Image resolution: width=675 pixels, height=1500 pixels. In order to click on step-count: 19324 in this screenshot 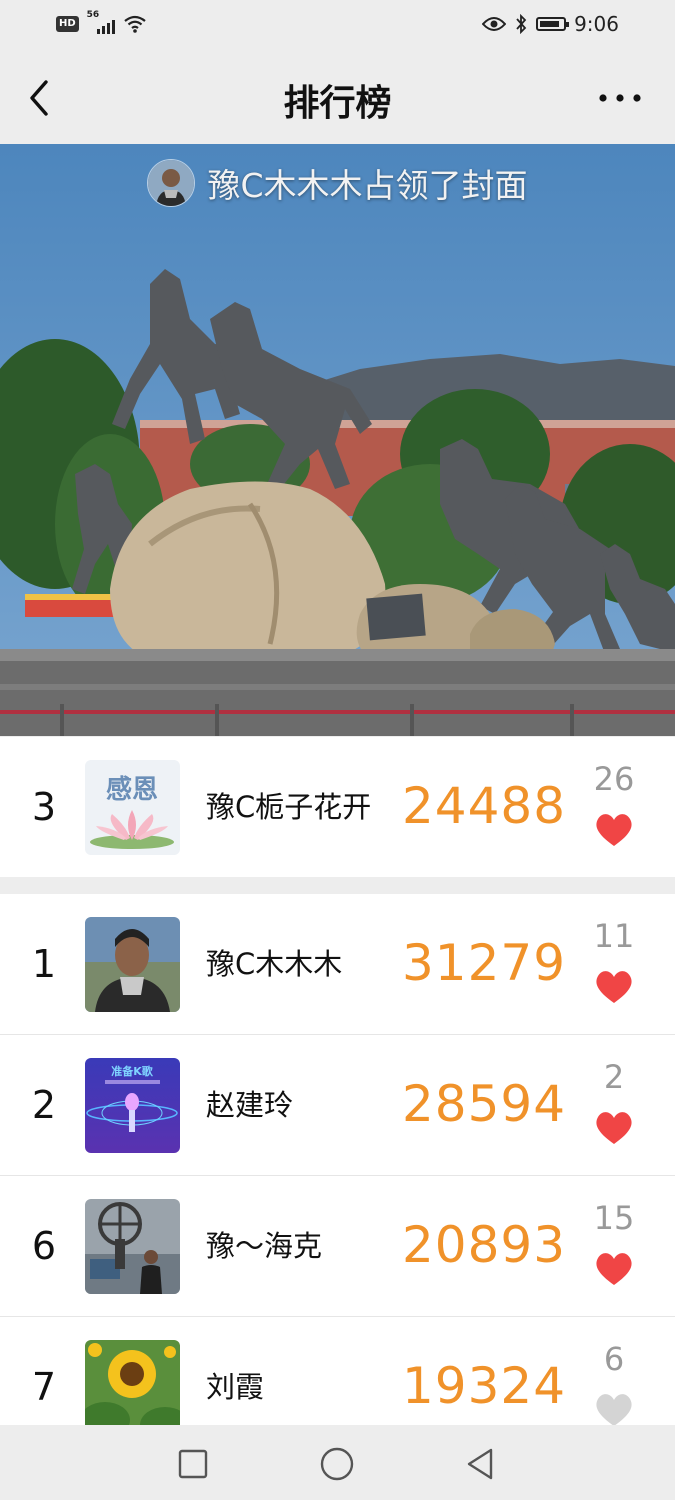, I will do `click(484, 1386)`.